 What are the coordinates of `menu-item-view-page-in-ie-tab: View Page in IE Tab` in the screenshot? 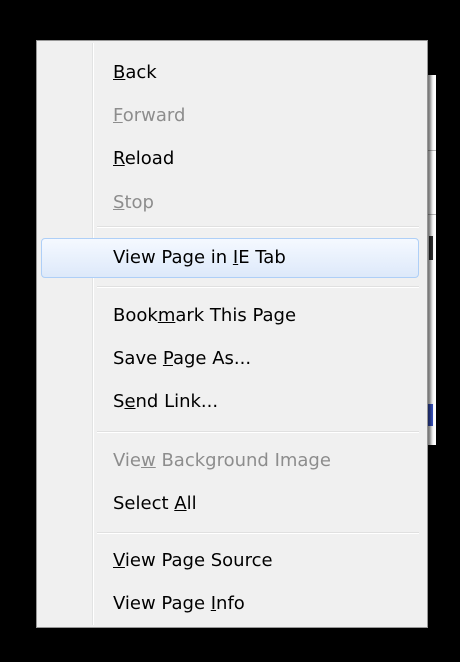 It's located at (230, 258).